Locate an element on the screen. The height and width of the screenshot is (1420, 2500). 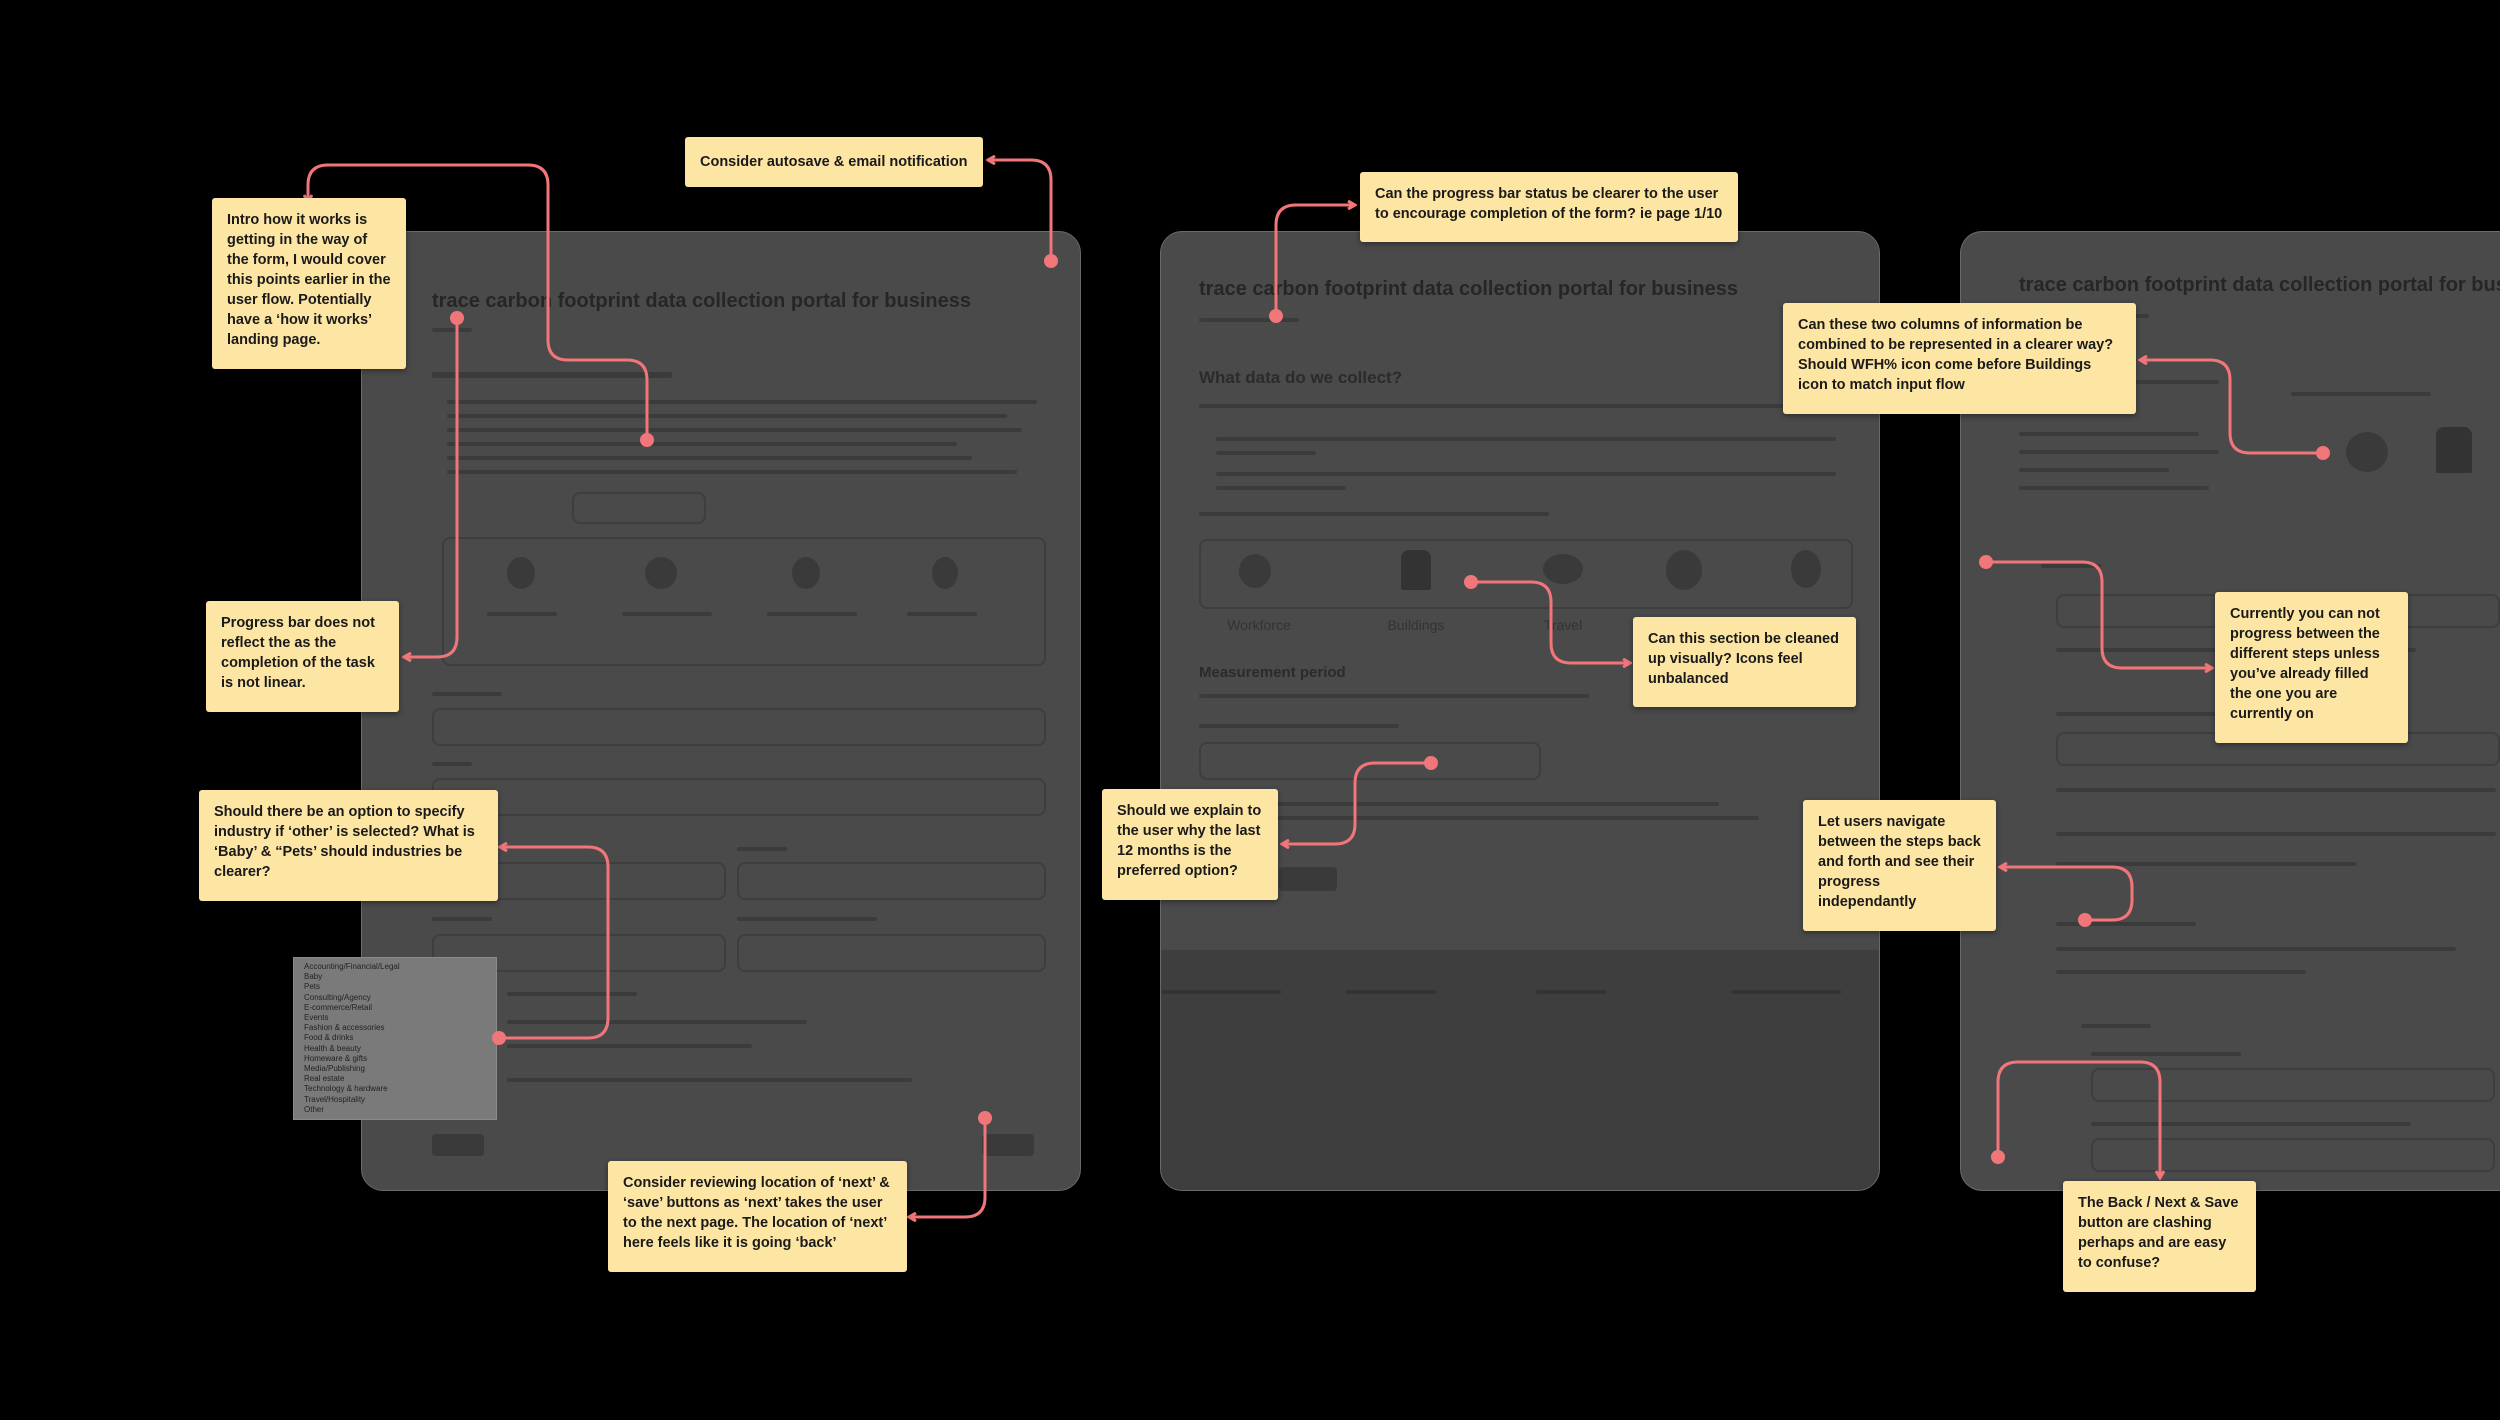
note-autosave: Consider autosave & email notification is located at coordinates (834, 162).